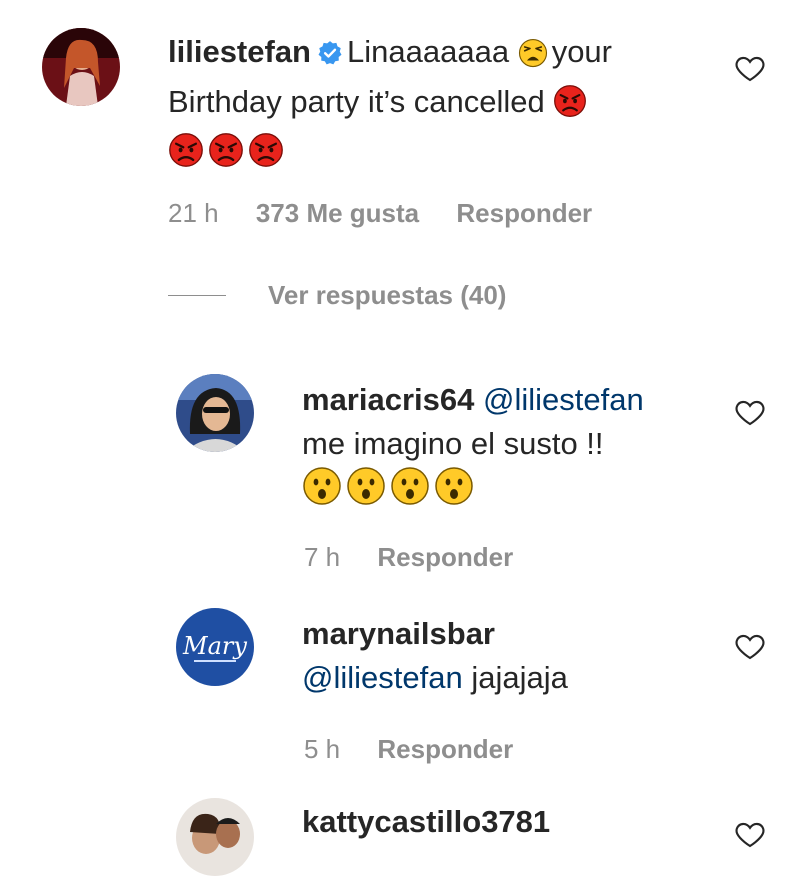  Describe the element at coordinates (533, 58) in the screenshot. I see `weary-face-emoji` at that location.